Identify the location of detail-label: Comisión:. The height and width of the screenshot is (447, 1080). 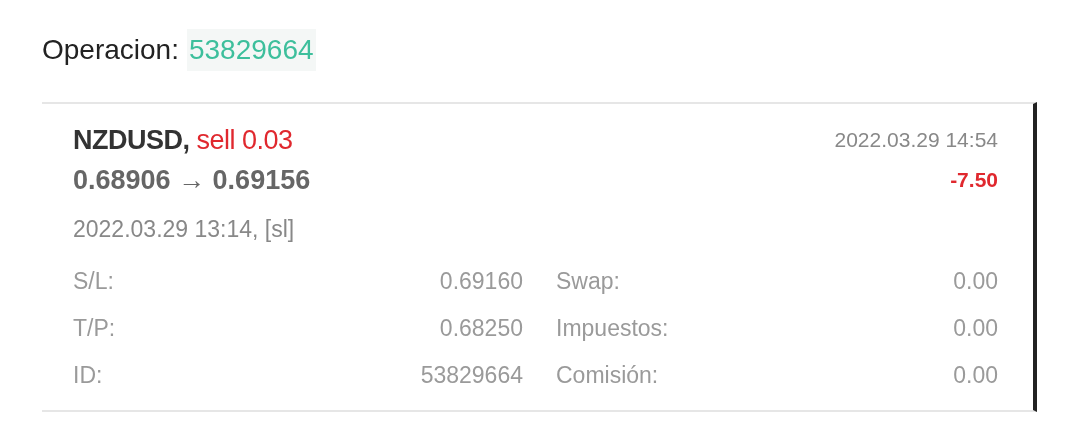
(607, 376).